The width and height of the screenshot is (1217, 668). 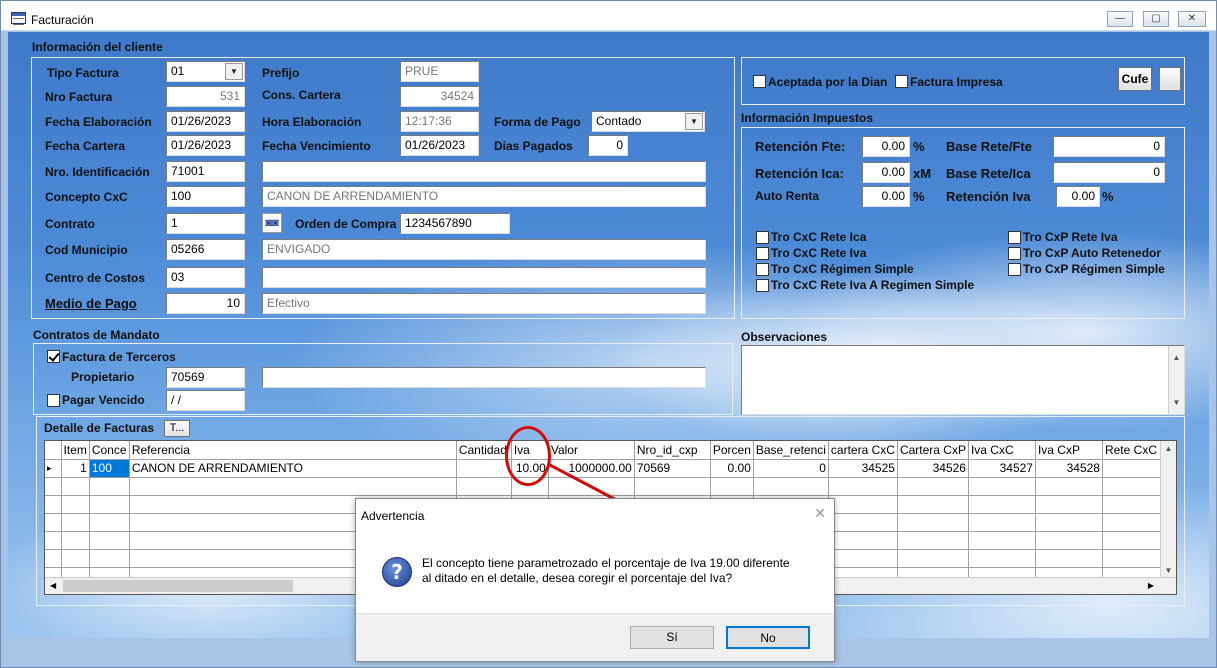 I want to click on grid-cell: 100, so click(x=109, y=468).